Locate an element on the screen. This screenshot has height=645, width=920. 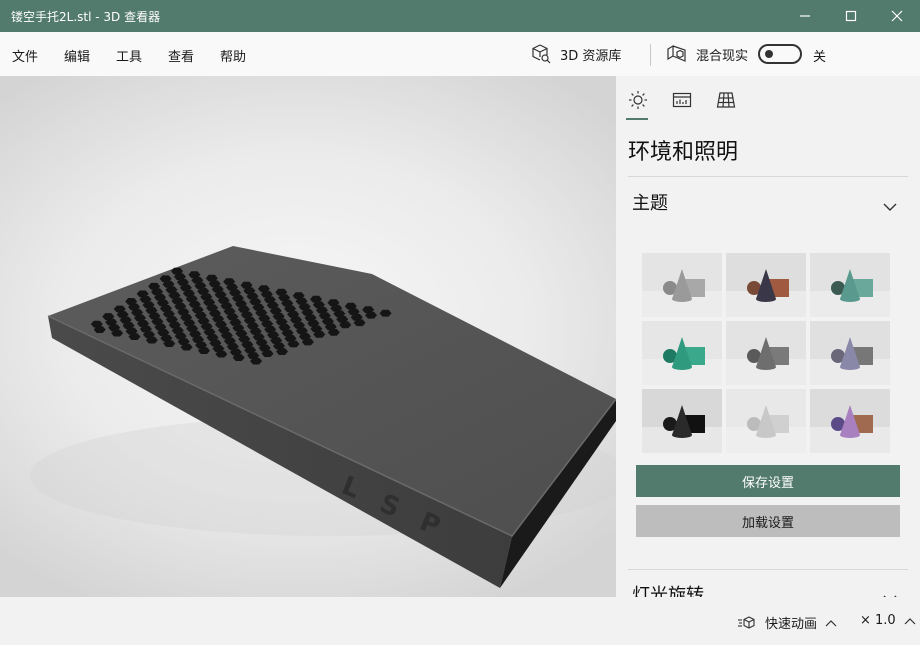
theme-grid is located at coordinates (766, 353).